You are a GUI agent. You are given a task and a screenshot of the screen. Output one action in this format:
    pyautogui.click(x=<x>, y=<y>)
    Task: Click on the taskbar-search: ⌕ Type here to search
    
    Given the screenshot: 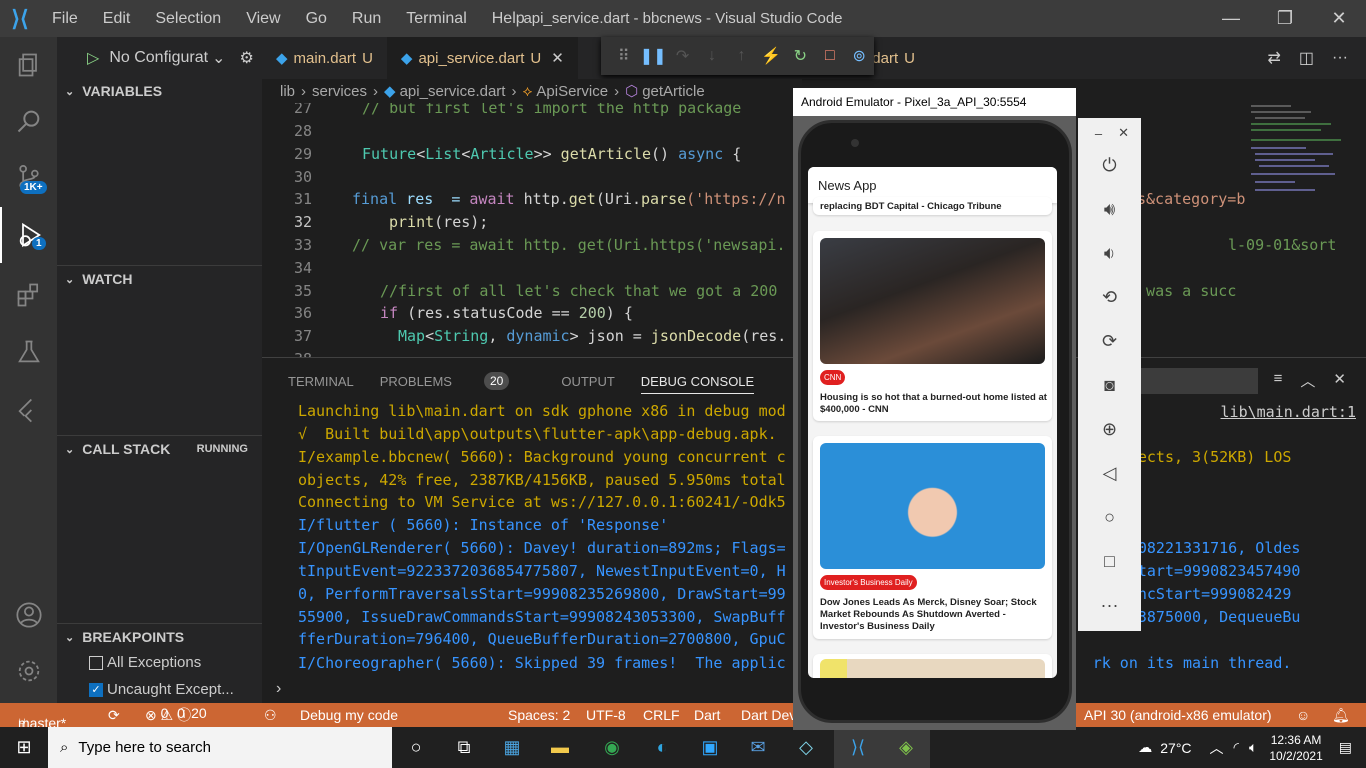 What is the action you would take?
    pyautogui.click(x=220, y=747)
    